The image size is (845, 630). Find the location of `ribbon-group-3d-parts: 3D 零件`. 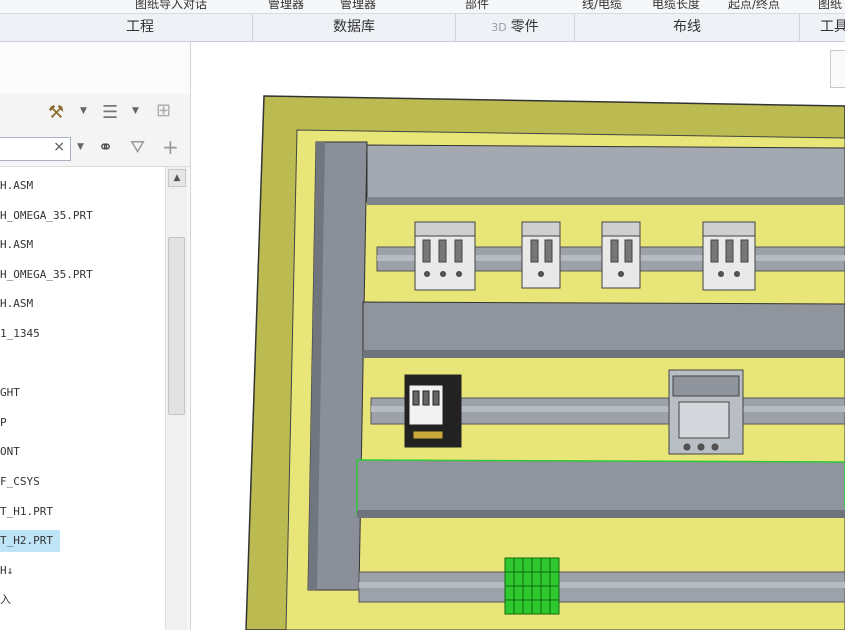

ribbon-group-3d-parts: 3D 零件 is located at coordinates (515, 27).